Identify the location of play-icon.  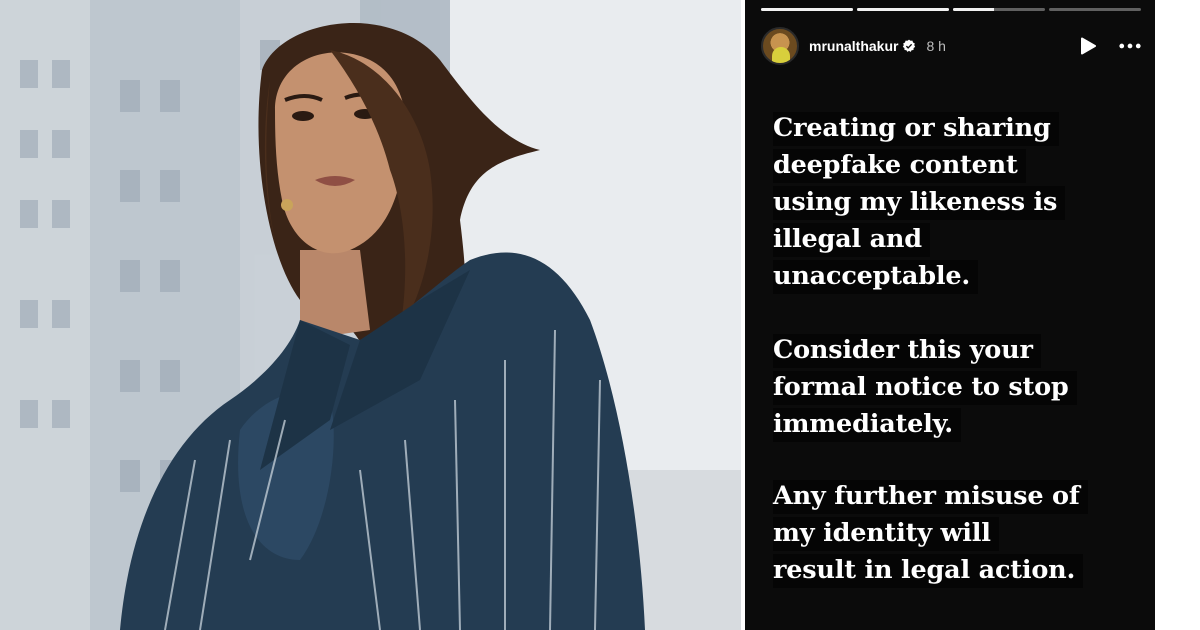
(1088, 46).